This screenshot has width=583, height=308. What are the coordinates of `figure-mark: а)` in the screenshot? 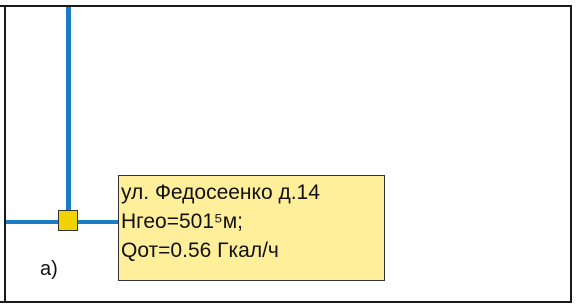 It's located at (49, 269).